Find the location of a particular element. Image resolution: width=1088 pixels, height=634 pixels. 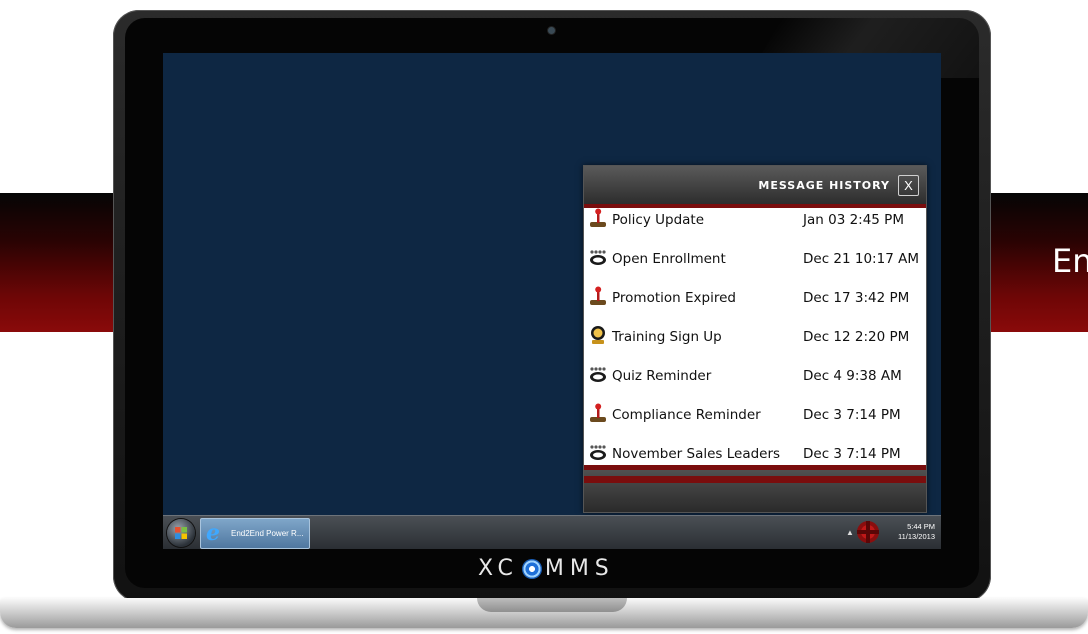

trophy-icon is located at coordinates (598, 335).